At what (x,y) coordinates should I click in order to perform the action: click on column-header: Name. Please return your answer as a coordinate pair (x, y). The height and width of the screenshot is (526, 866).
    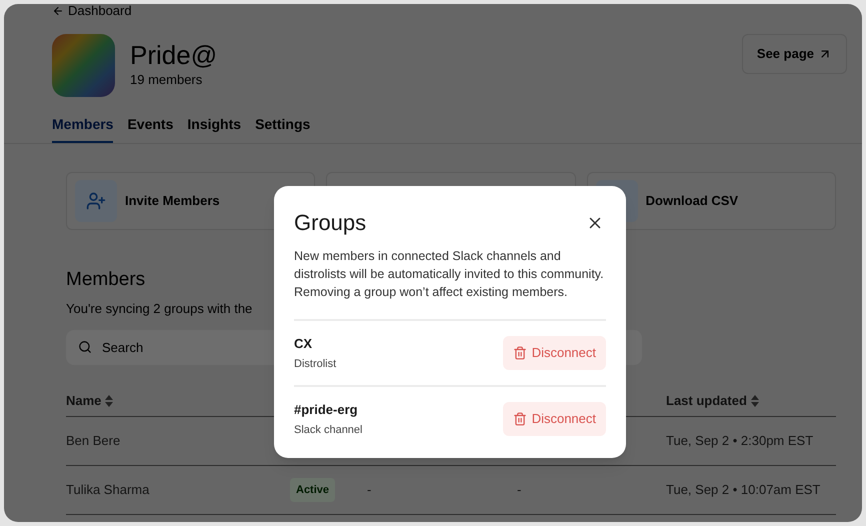
    Looking at the image, I should click on (84, 401).